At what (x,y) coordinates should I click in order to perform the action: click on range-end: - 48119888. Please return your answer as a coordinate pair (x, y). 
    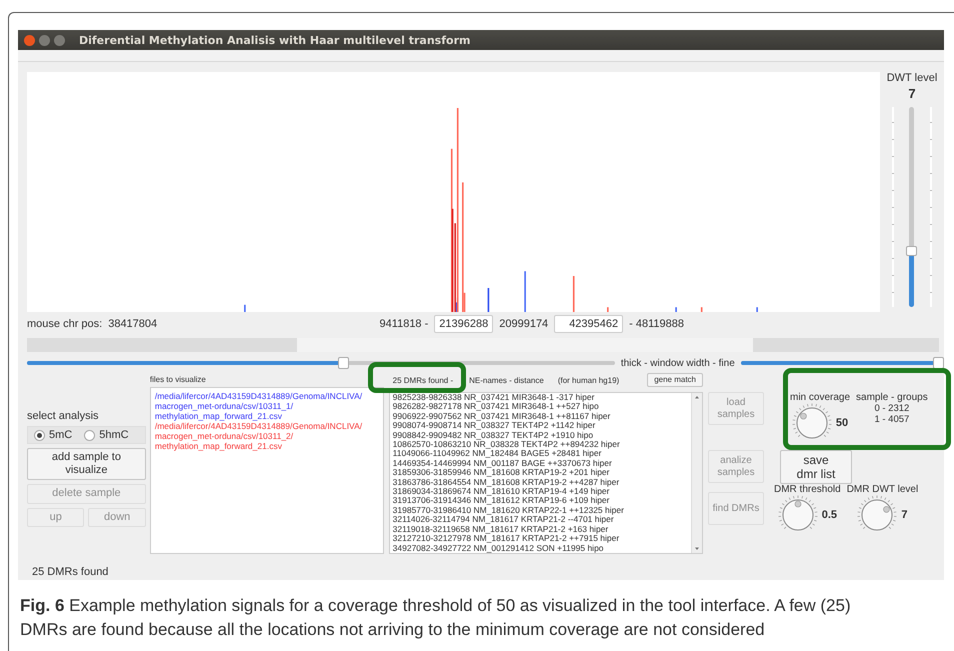
    Looking at the image, I should click on (656, 324).